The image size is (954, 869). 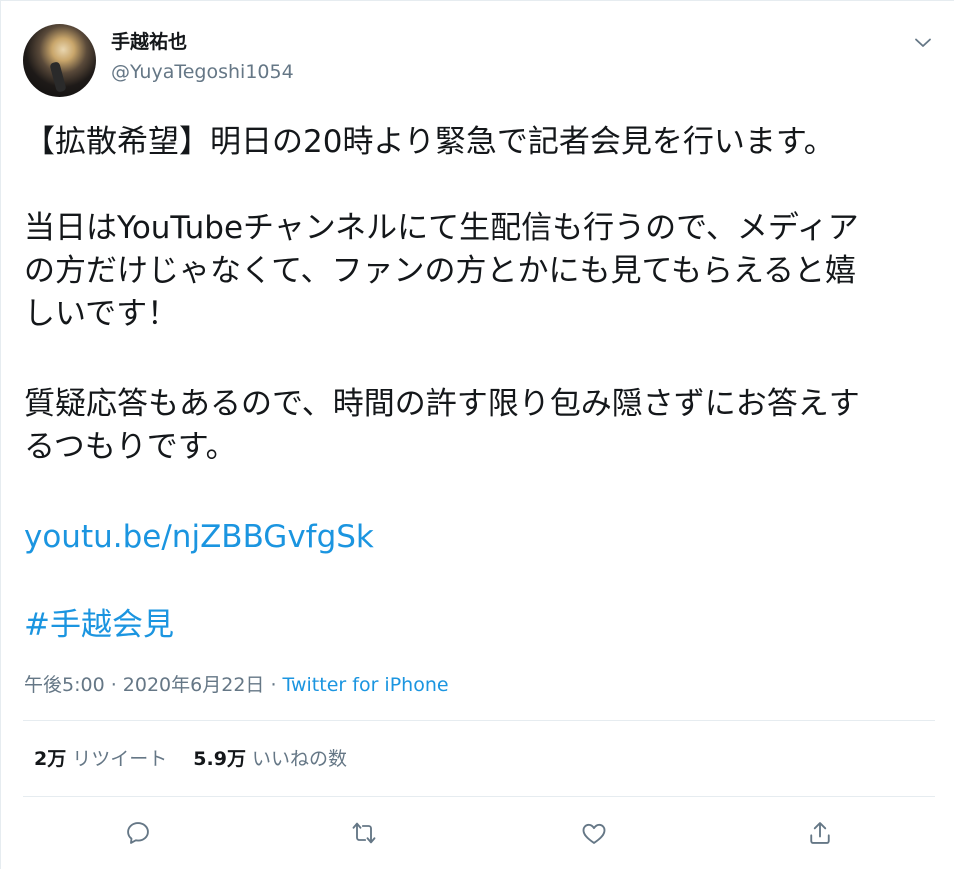 I want to click on tweet-meta: 午後5:00 · 2020年6月22日 · Twitter for iPhone, so click(x=236, y=685).